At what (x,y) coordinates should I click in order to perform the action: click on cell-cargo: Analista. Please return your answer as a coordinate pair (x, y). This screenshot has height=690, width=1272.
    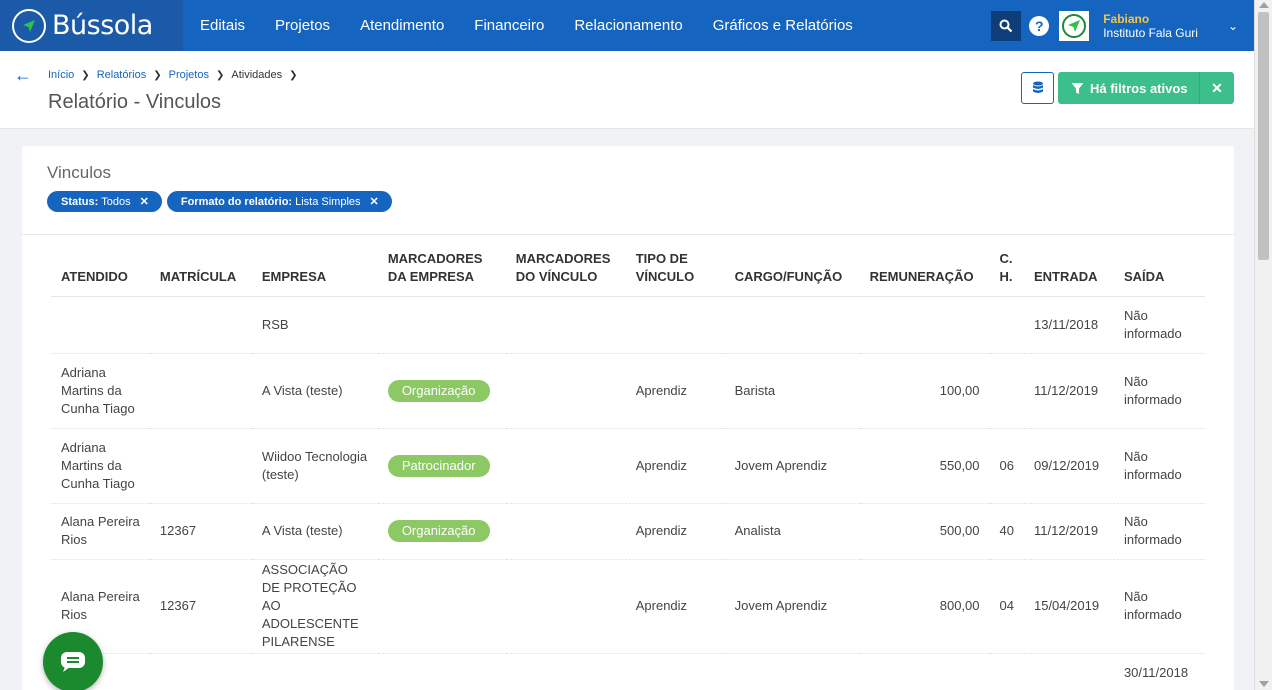
    Looking at the image, I should click on (792, 531).